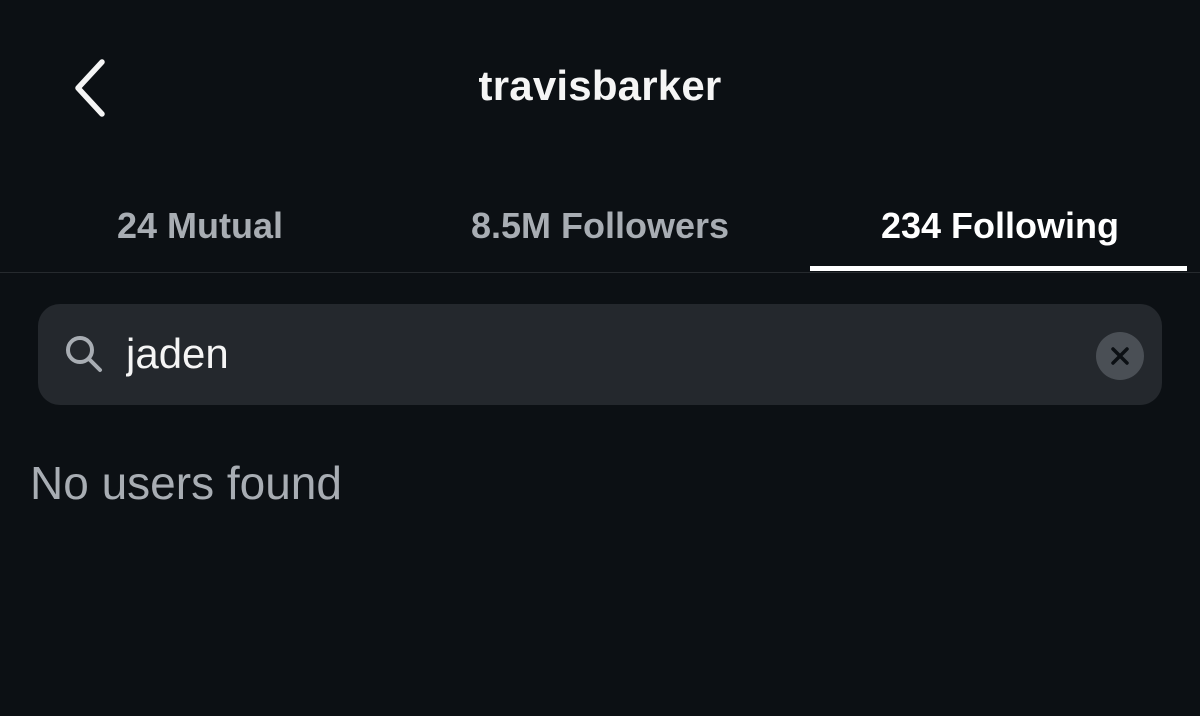 The image size is (1200, 716). I want to click on search-input, so click(596, 354).